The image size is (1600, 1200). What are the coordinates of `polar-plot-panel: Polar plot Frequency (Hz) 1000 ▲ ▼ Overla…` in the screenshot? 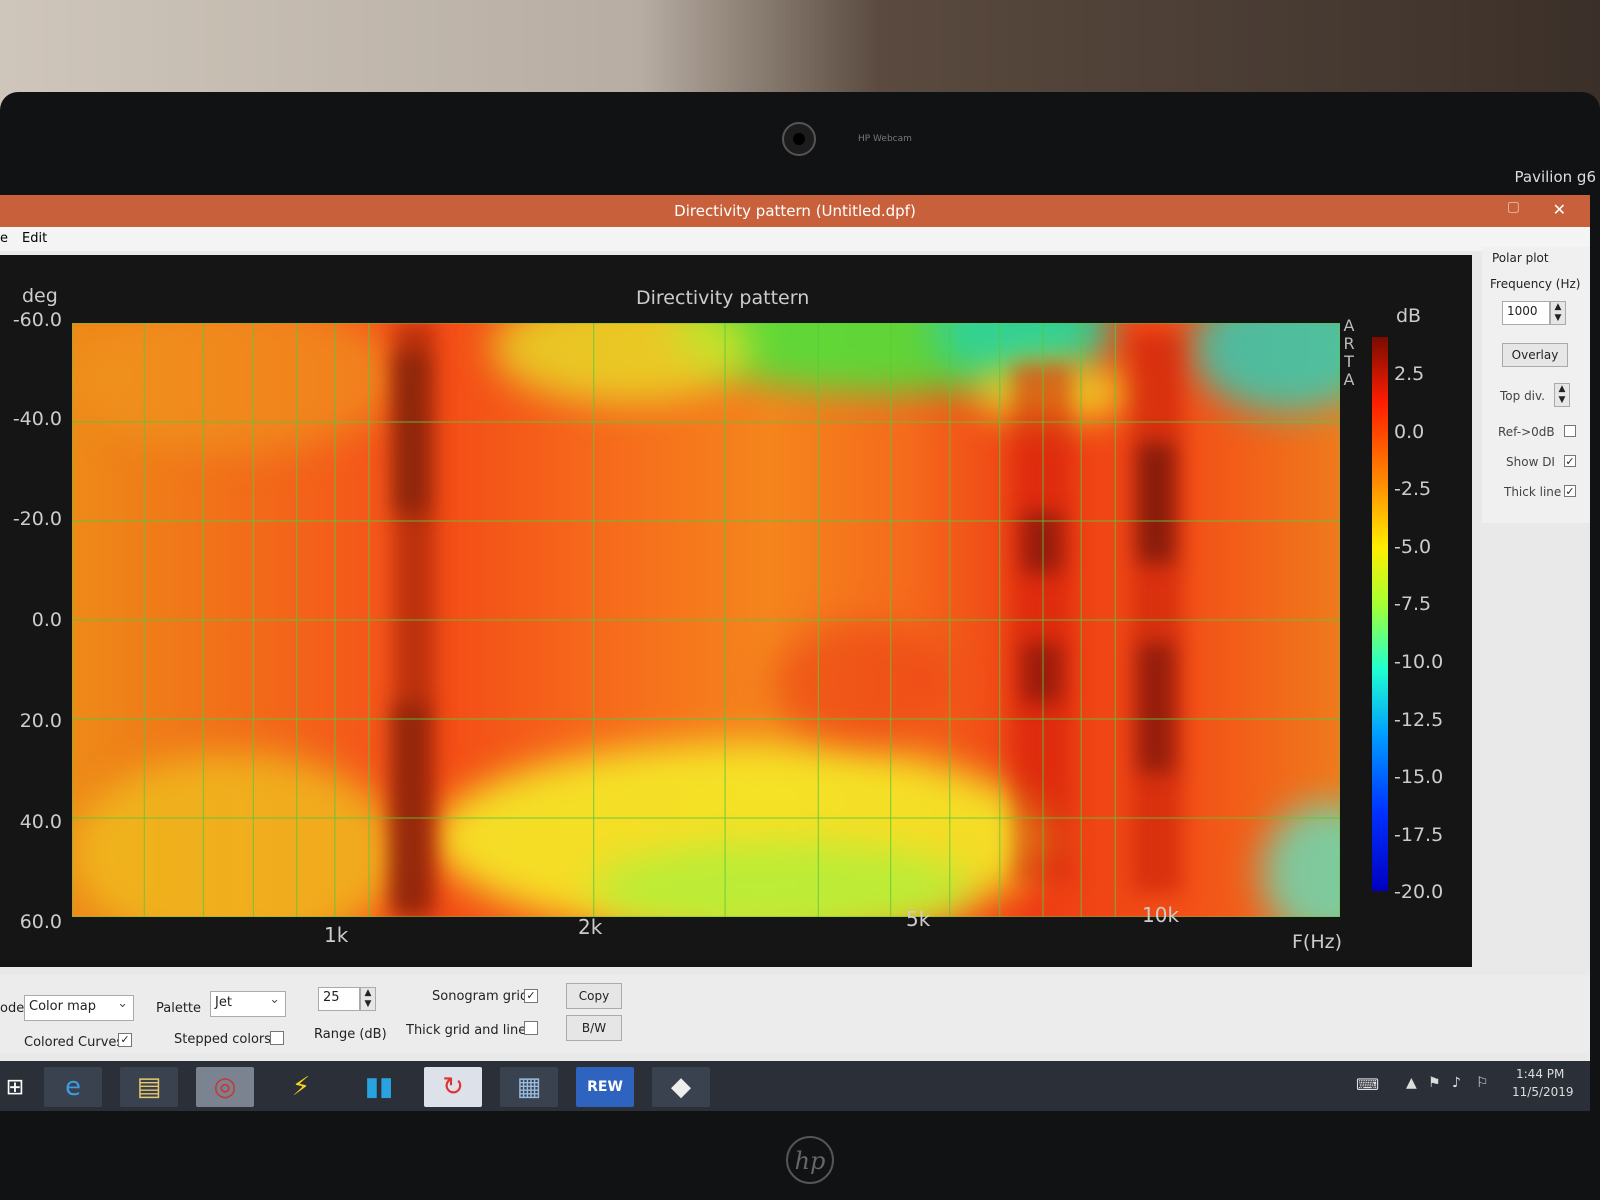 It's located at (1536, 385).